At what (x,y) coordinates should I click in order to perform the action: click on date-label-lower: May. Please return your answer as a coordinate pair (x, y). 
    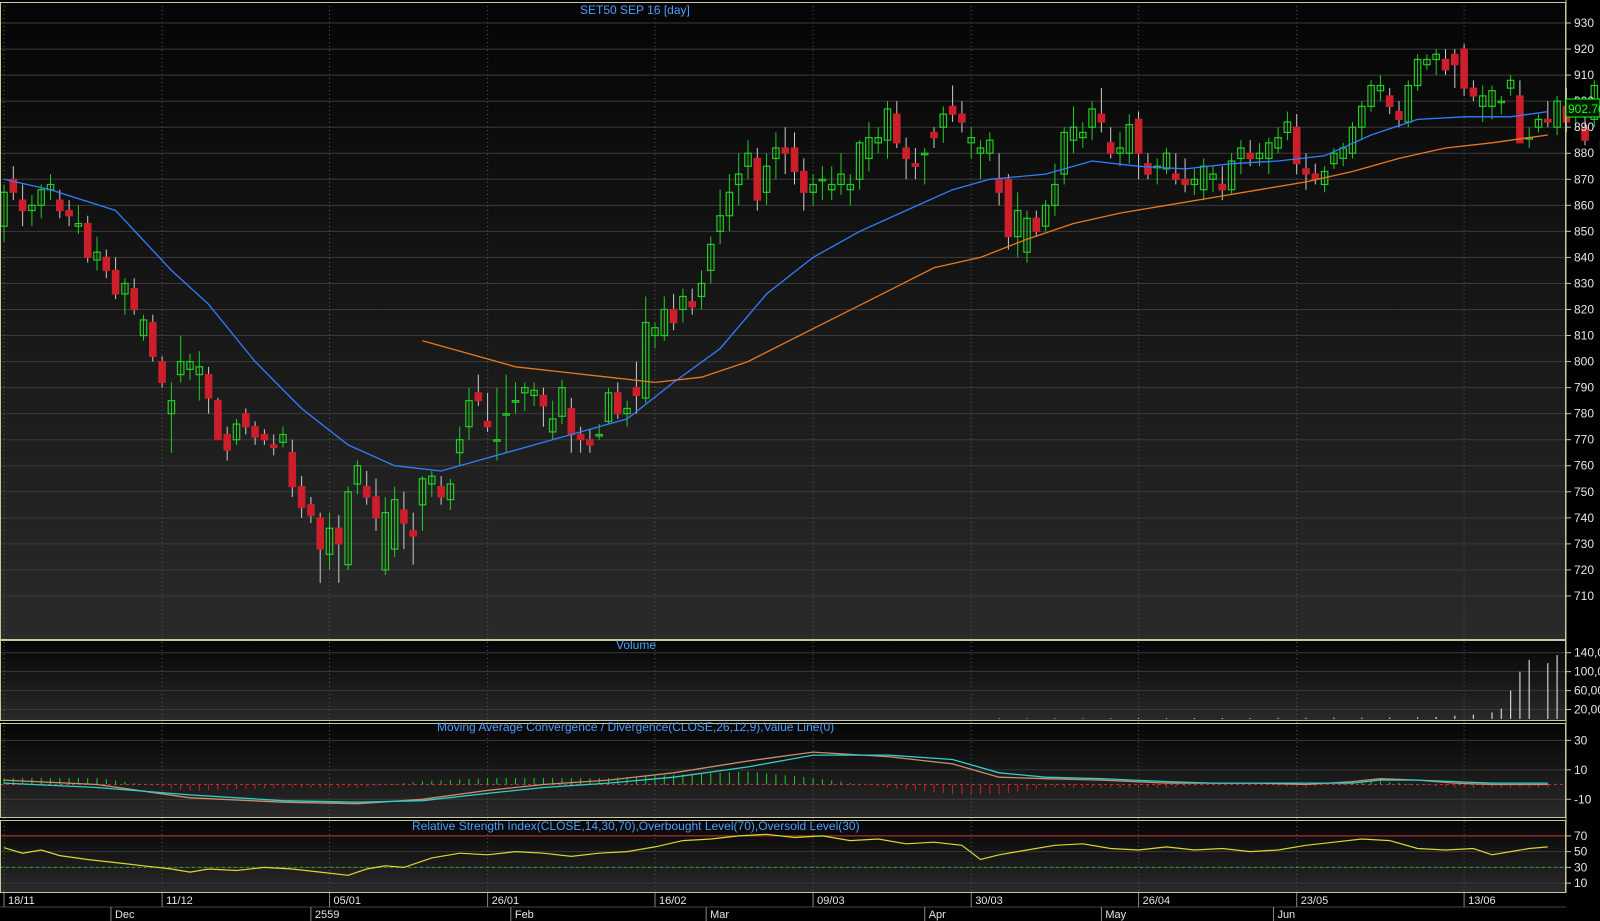
    Looking at the image, I should click on (1115, 915).